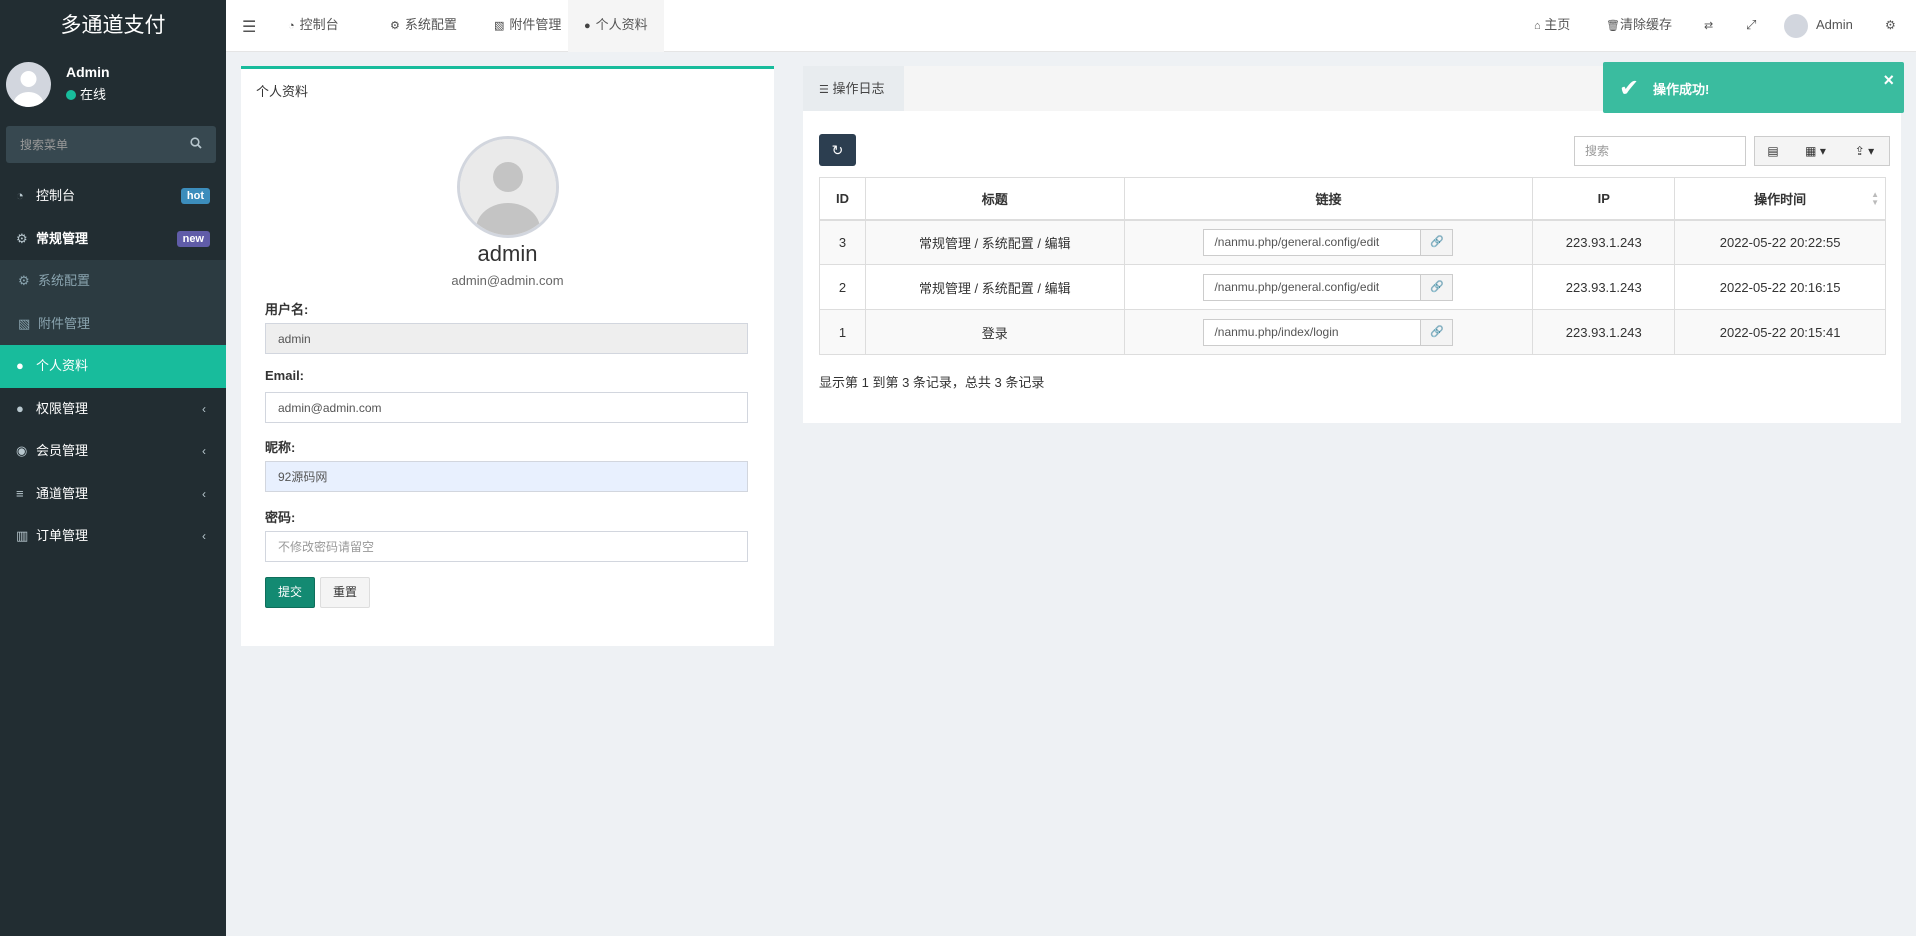  I want to click on columns-button: ▦ ▾, so click(1816, 151).